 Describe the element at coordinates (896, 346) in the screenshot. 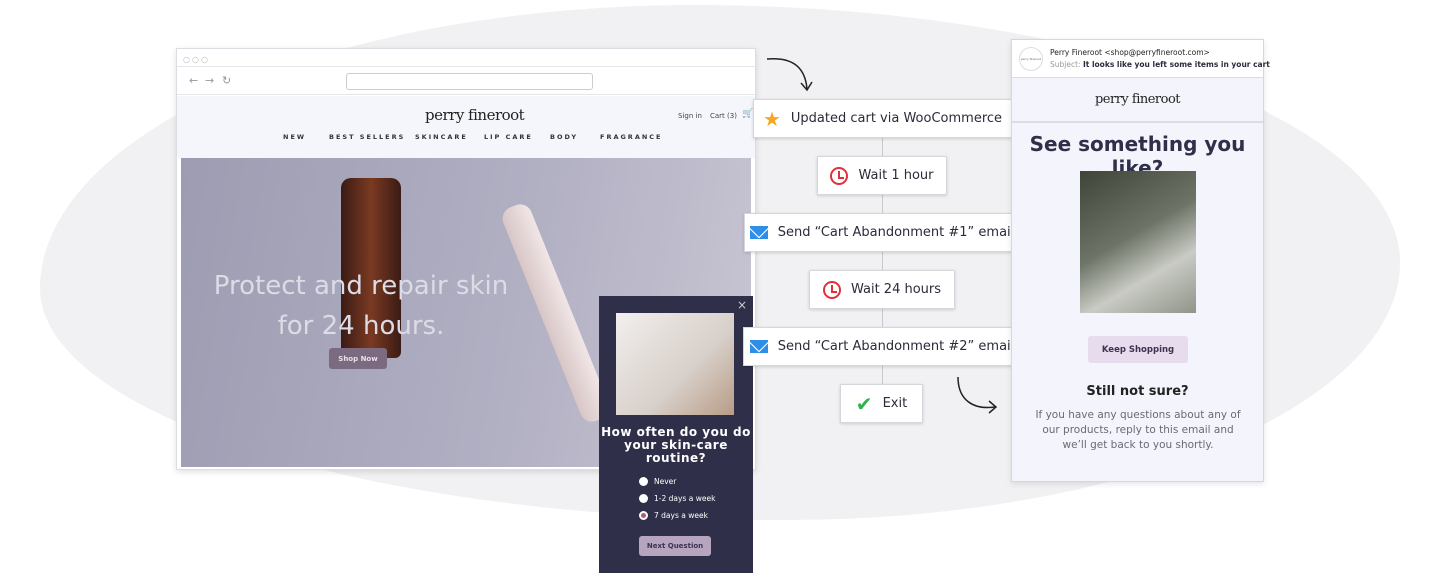

I see `step-label: Send “Cart Abandonment #2” email` at that location.